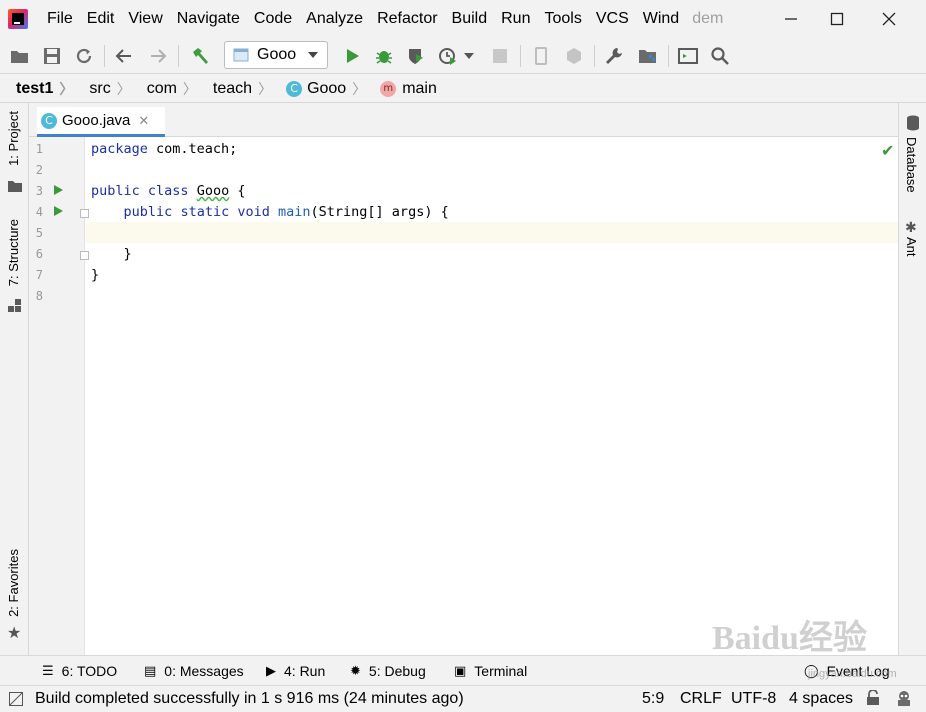 The height and width of the screenshot is (712, 926). What do you see at coordinates (58, 211) in the screenshot?
I see `run-main-gutter-icon` at bounding box center [58, 211].